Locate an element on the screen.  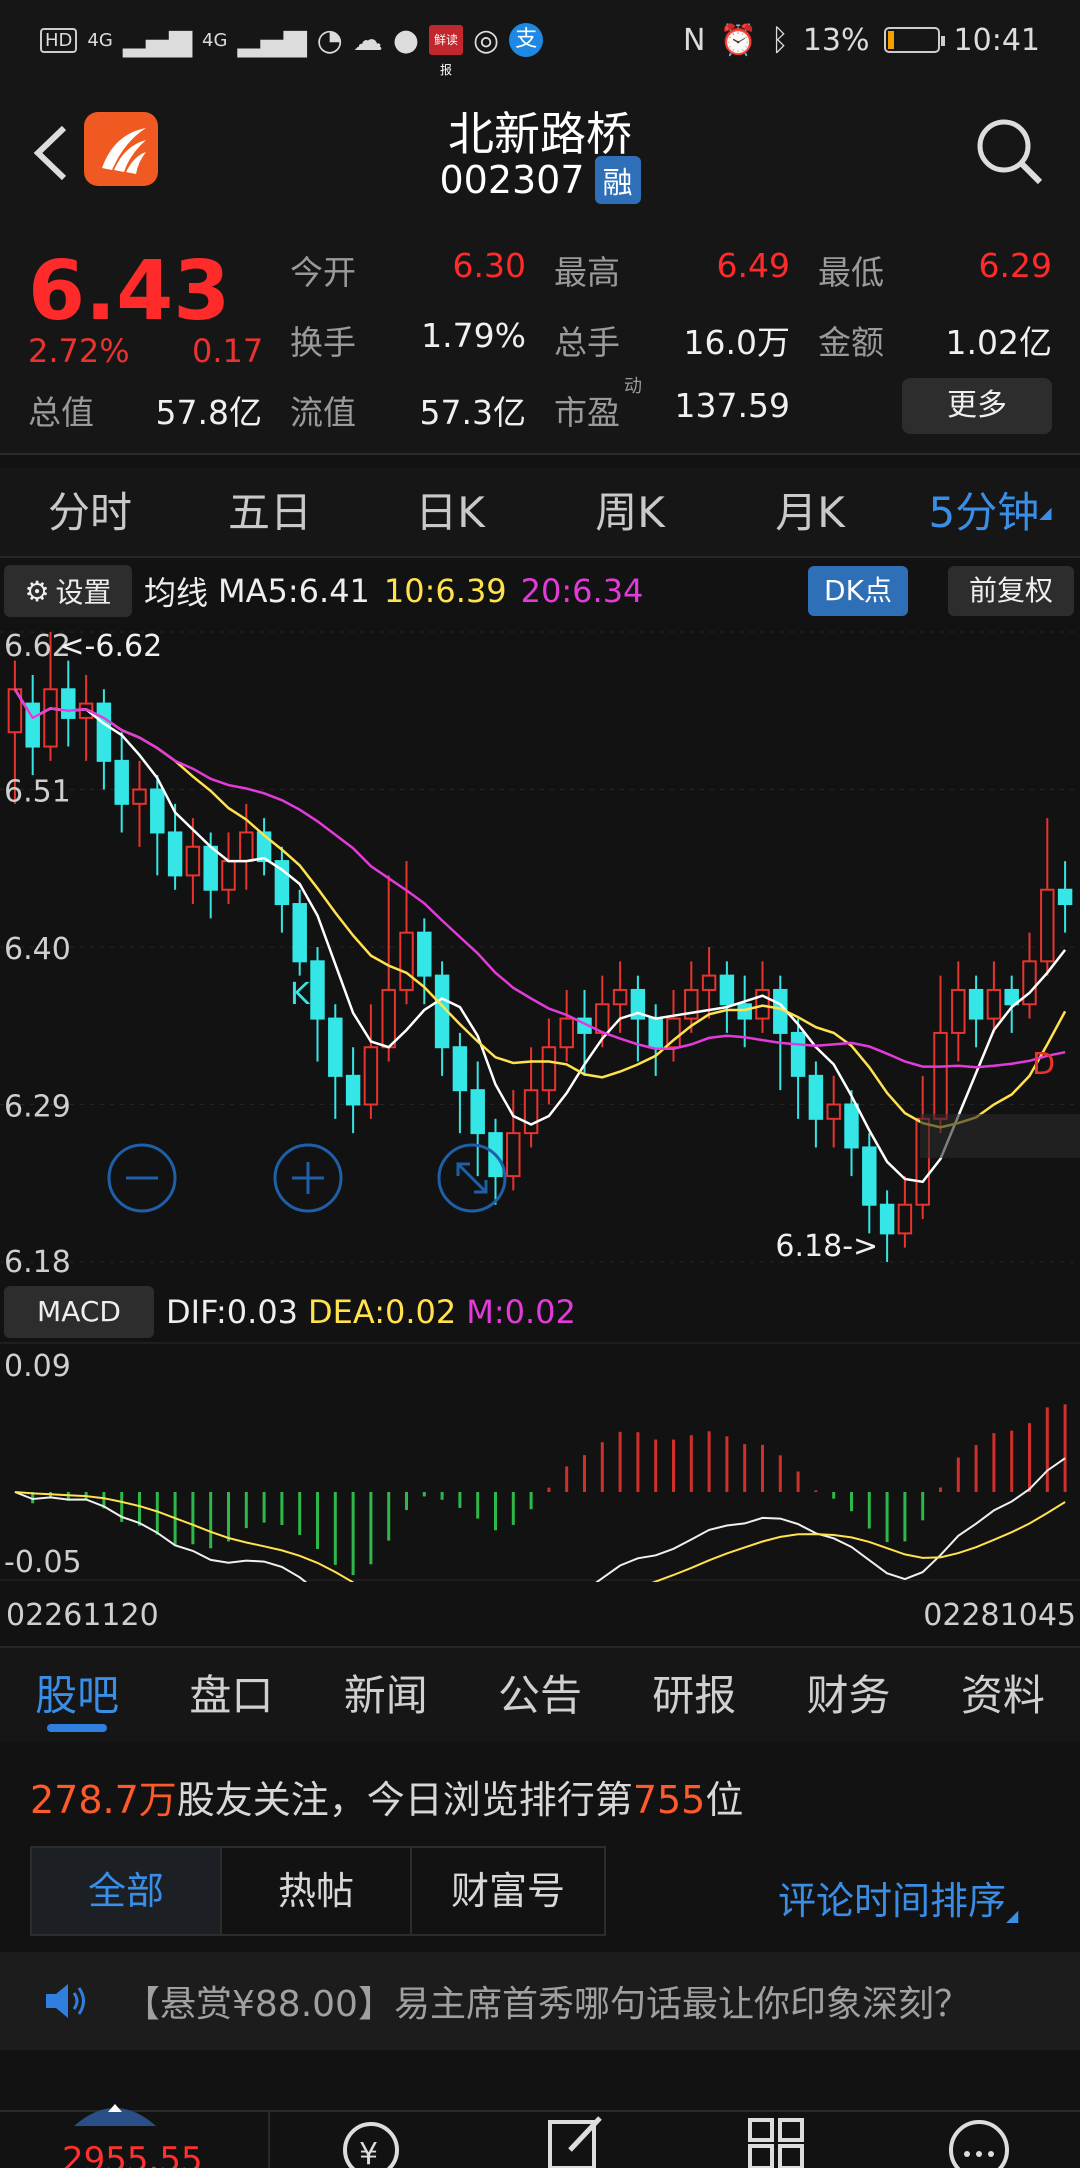
tab-intraday: 分时 is located at coordinates (90, 512).